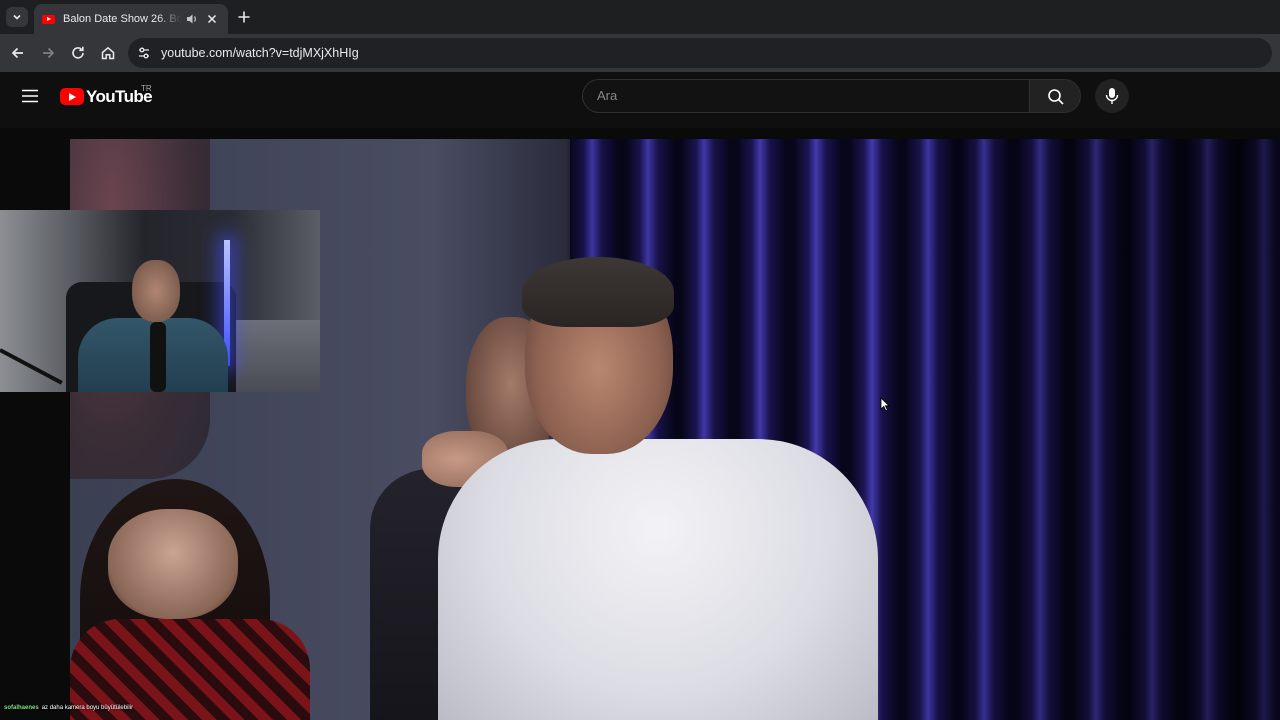  I want to click on chat-text: az daha kamera boyu büyütülebilir, so click(87, 708).